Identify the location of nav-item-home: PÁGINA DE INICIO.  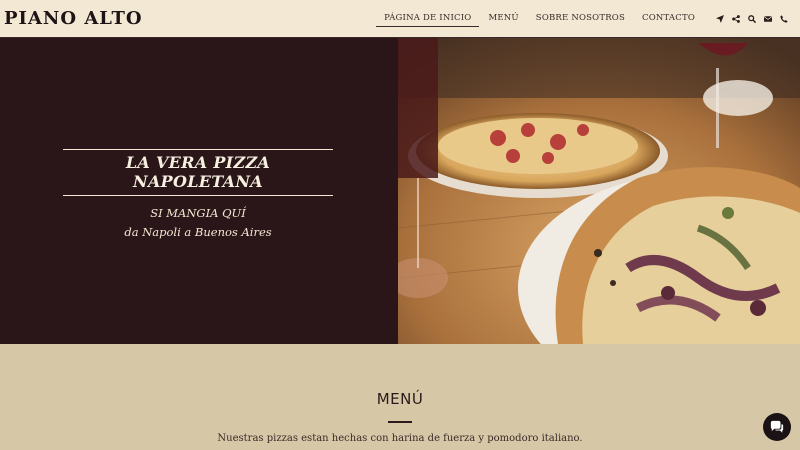
(428, 18).